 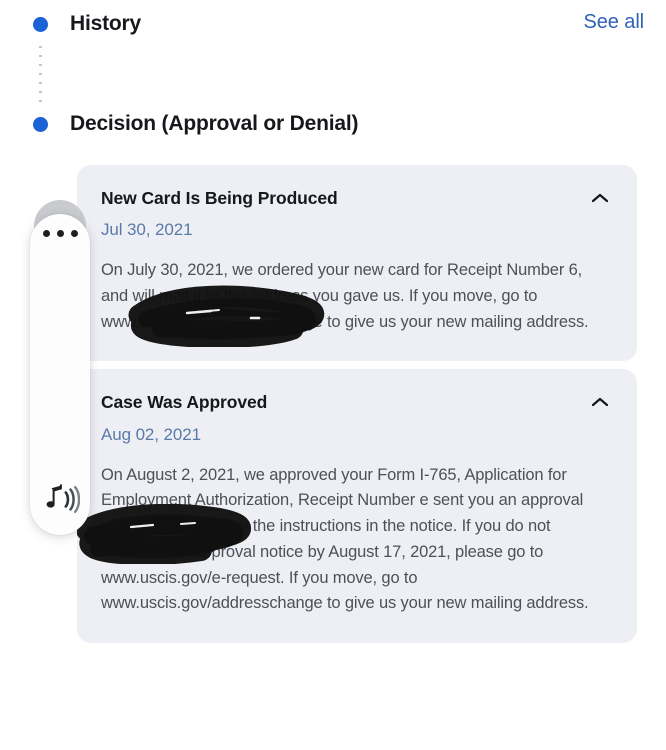 What do you see at coordinates (219, 198) in the screenshot?
I see `card-title: New Card Is Being Produced` at bounding box center [219, 198].